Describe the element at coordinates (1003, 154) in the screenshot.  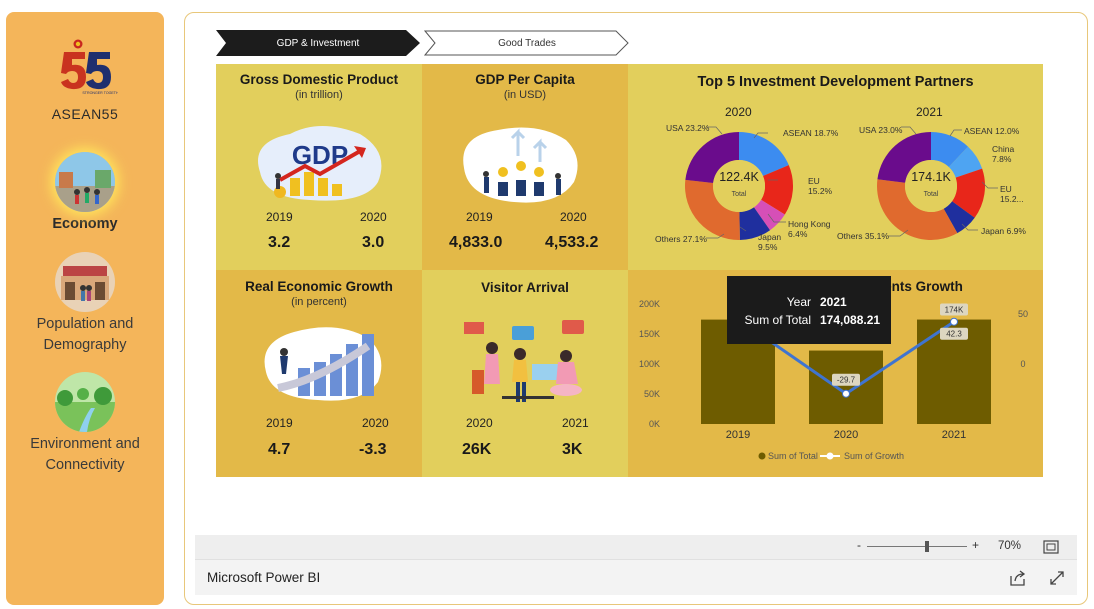
I see `pie-2021-label-china: China 7.8%` at that location.